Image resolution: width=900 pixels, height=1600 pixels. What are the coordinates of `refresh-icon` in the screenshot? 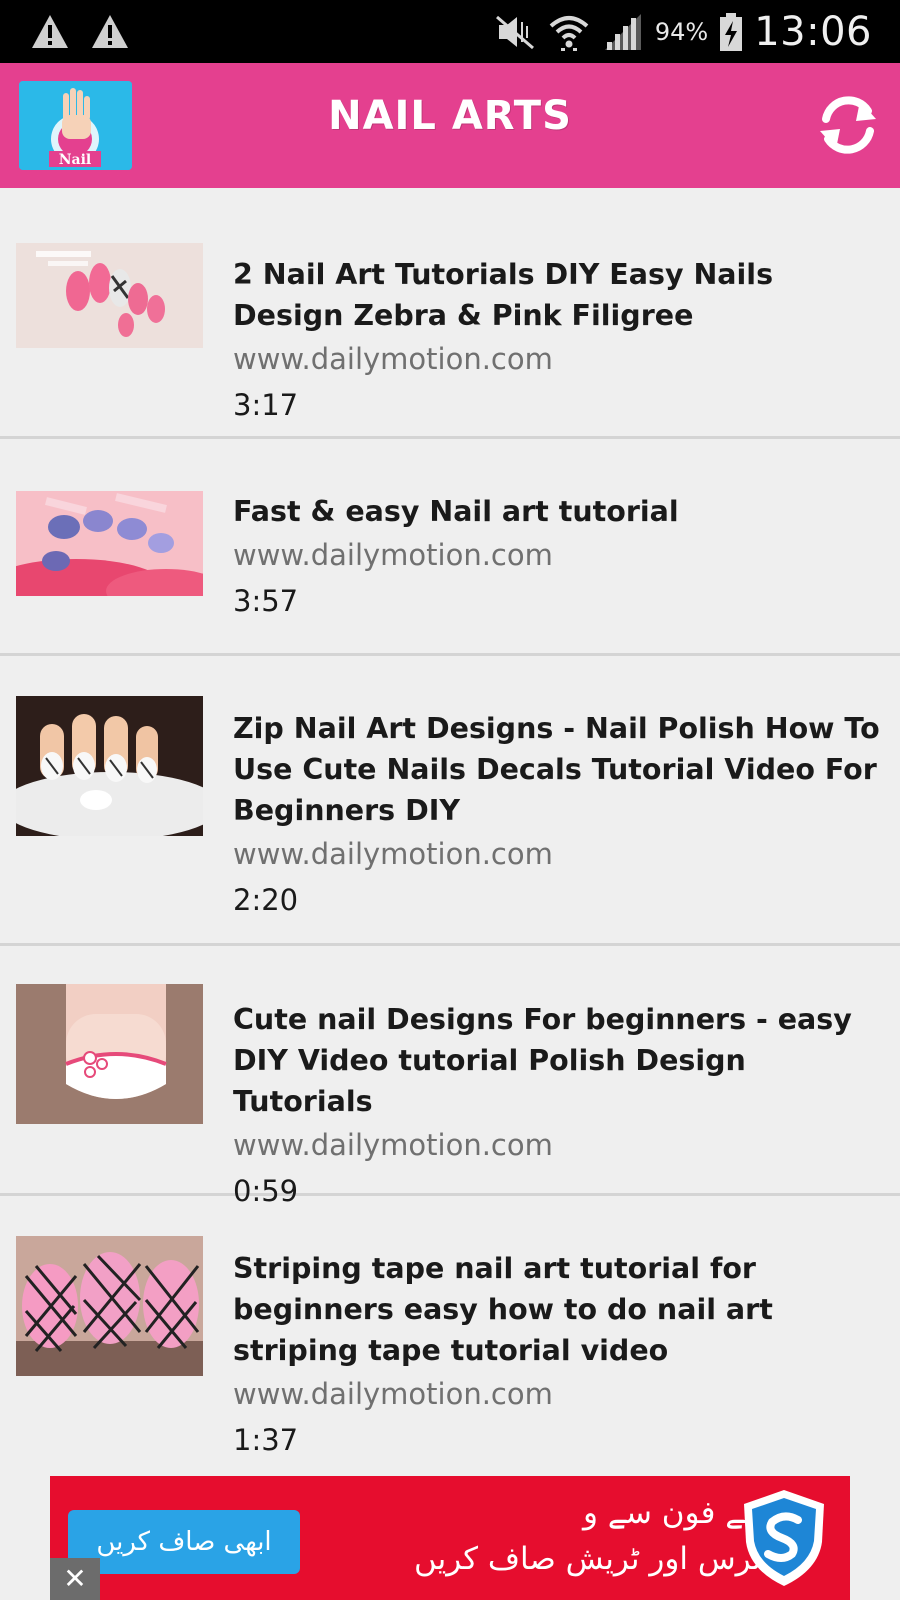 It's located at (848, 125).